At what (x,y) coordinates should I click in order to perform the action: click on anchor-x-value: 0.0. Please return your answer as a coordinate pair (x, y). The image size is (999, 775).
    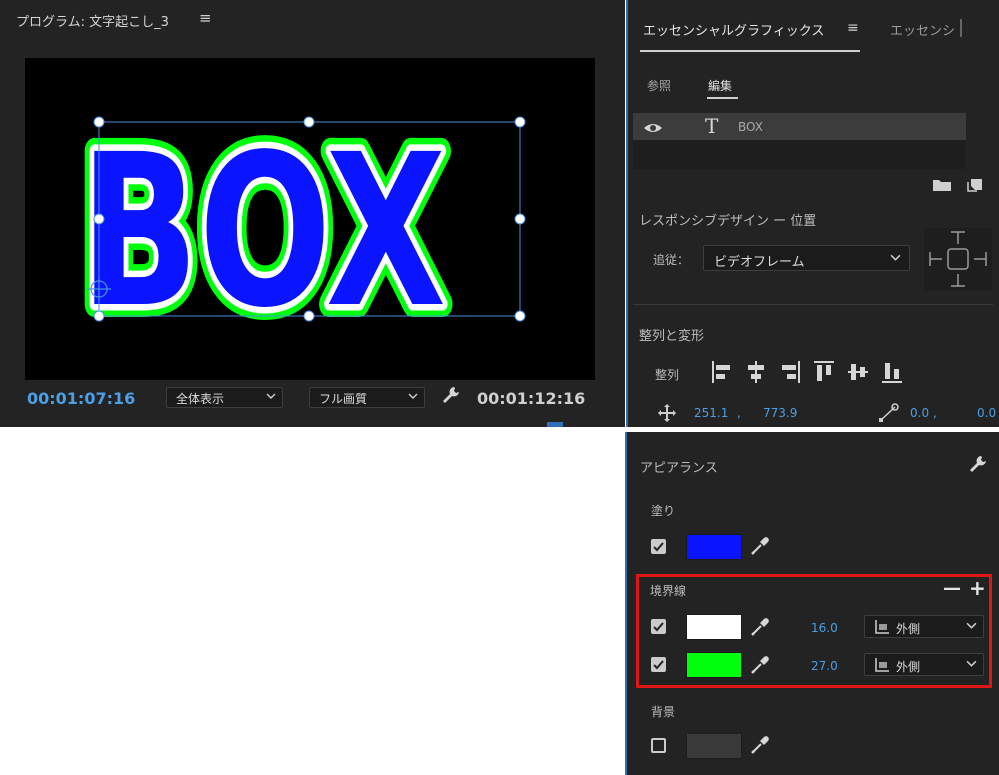
    Looking at the image, I should click on (919, 413).